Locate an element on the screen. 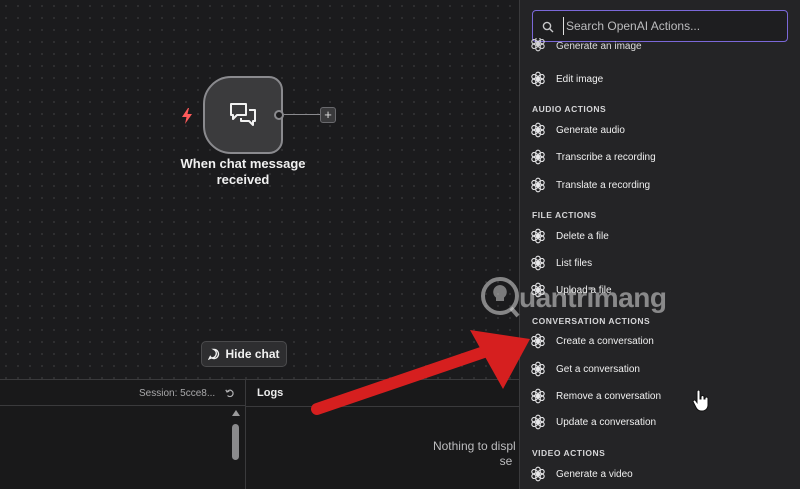 The image size is (800, 489). panel-divider is located at coordinates (245, 434).